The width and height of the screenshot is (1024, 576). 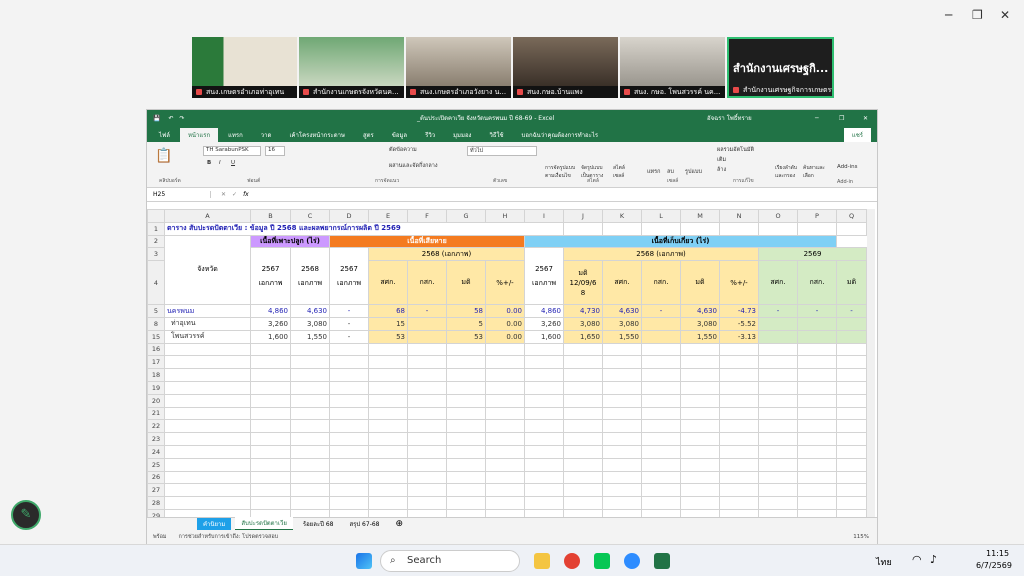 I want to click on row-header: 4, so click(x=156, y=283).